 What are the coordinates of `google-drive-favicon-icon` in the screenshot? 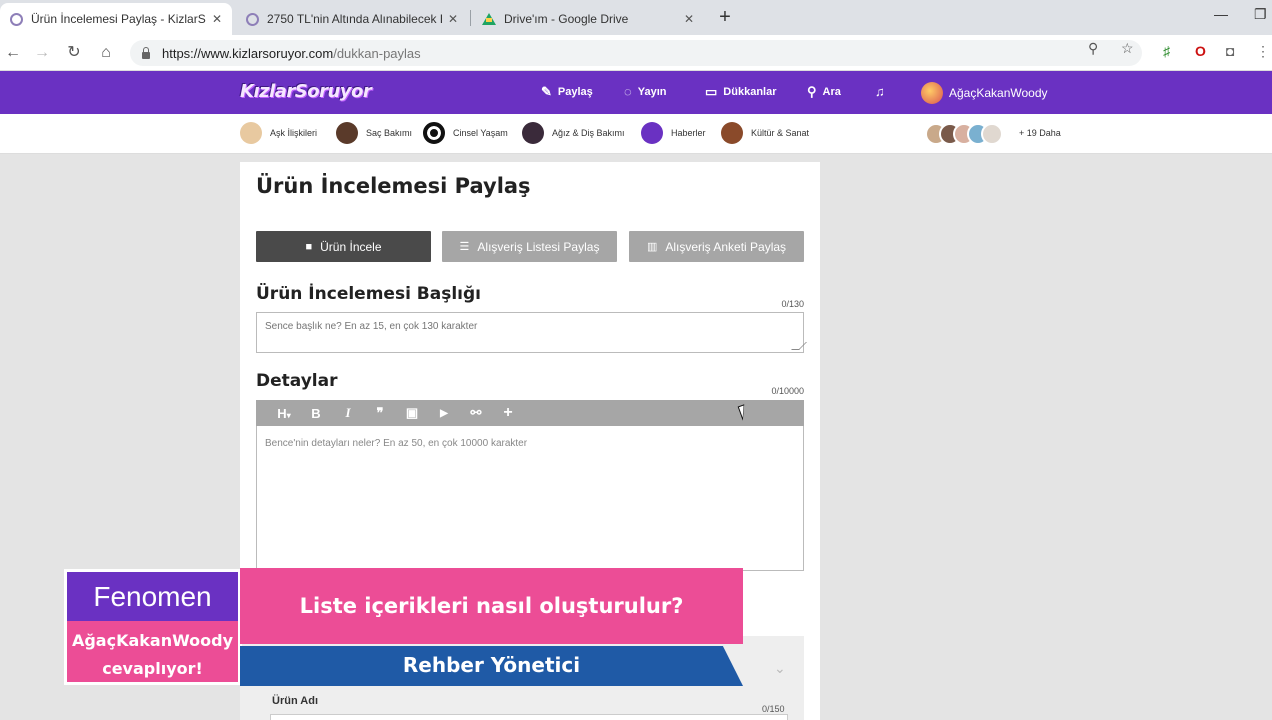 It's located at (489, 19).